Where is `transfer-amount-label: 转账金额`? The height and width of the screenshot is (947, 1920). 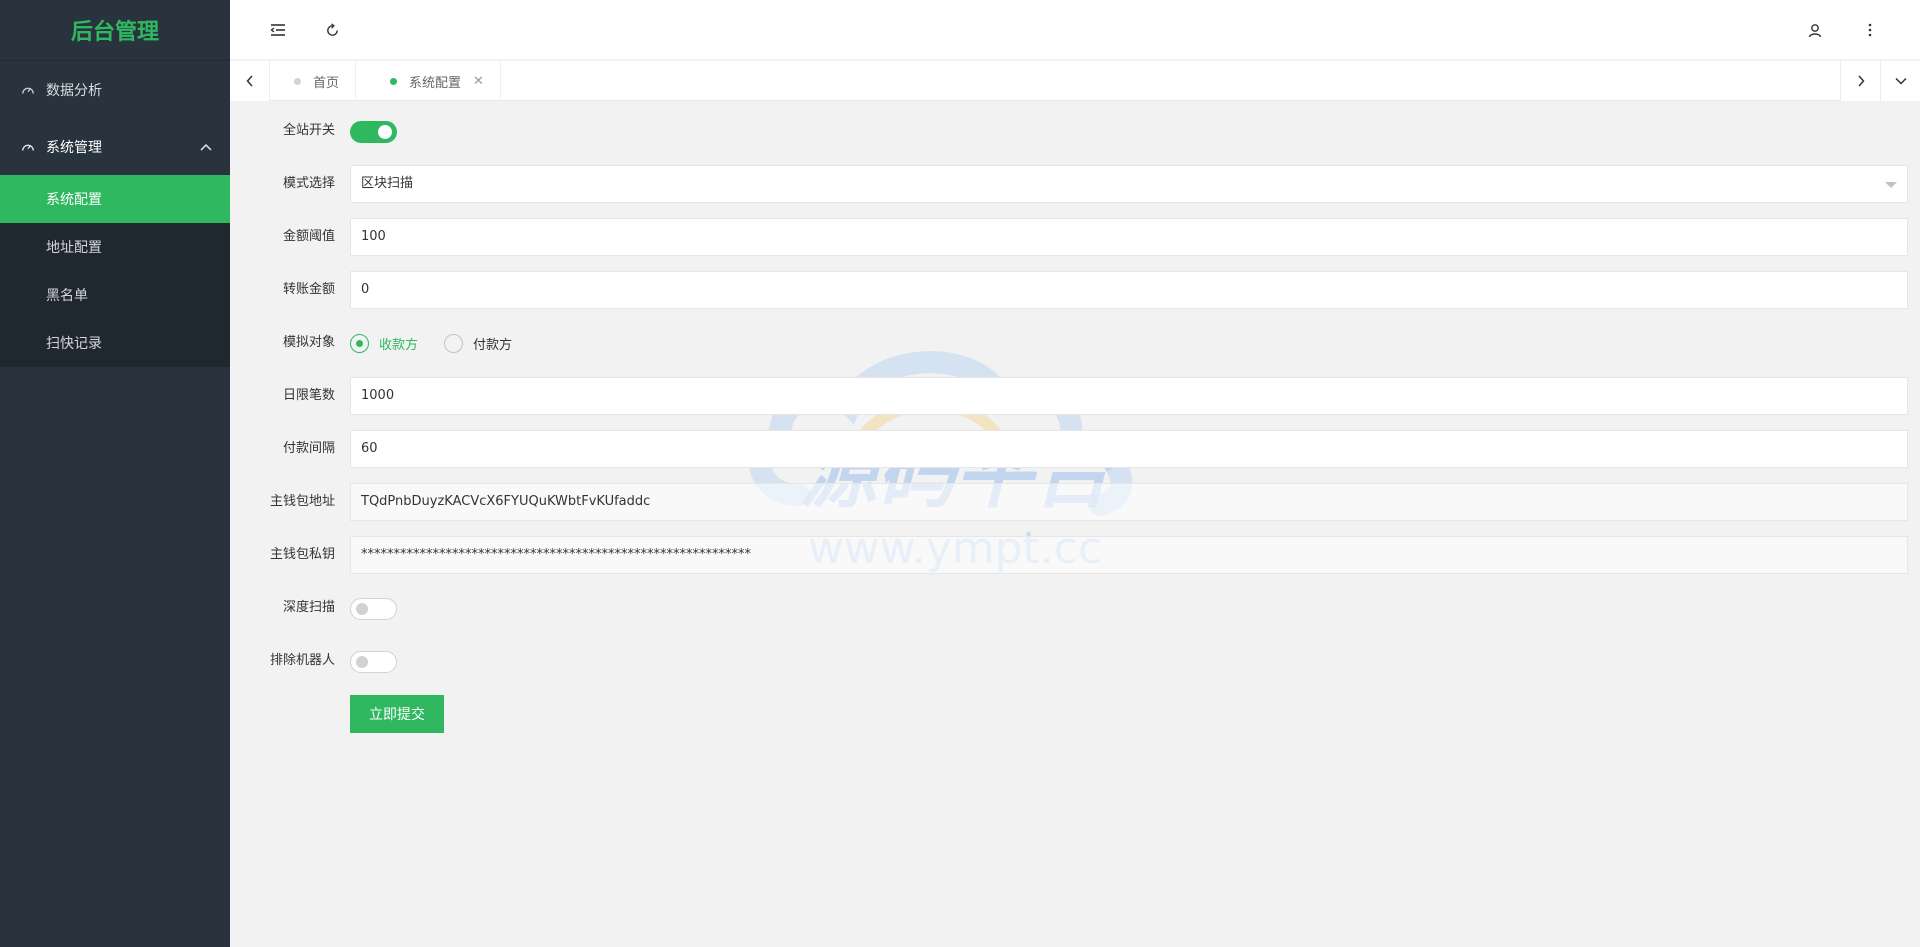 transfer-amount-label: 转账金额 is located at coordinates (308, 289).